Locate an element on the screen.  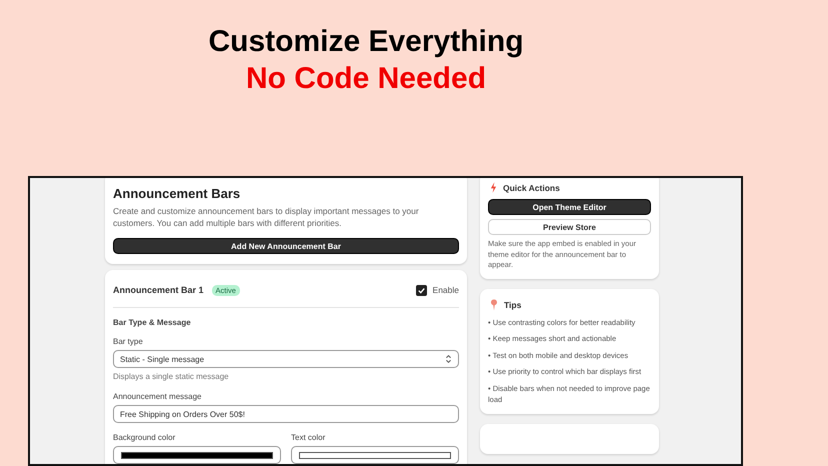
theme-editor-button: Open Theme Editor is located at coordinates (569, 207).